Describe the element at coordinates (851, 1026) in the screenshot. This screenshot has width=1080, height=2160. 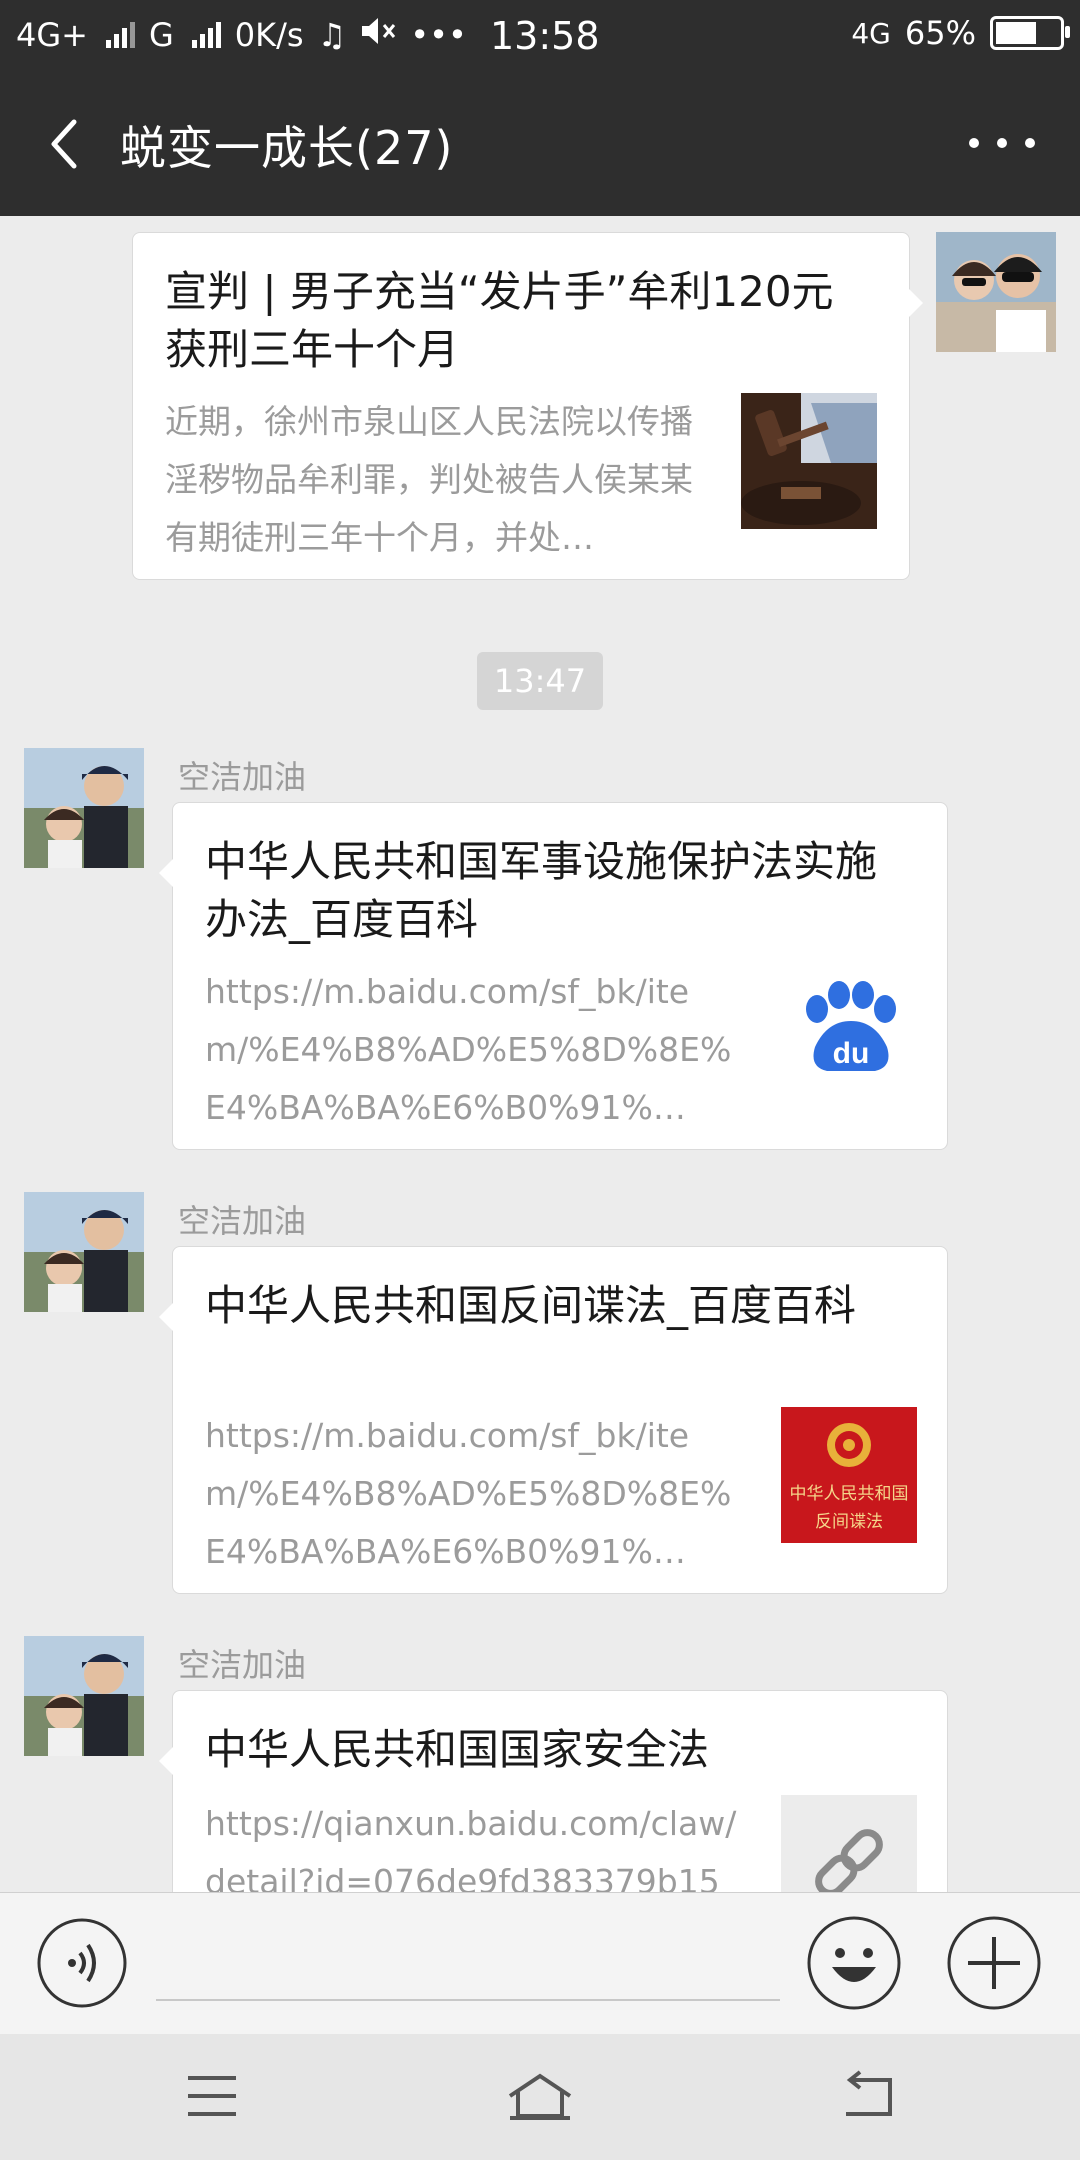
I see `baidu-logo-icon: du` at that location.